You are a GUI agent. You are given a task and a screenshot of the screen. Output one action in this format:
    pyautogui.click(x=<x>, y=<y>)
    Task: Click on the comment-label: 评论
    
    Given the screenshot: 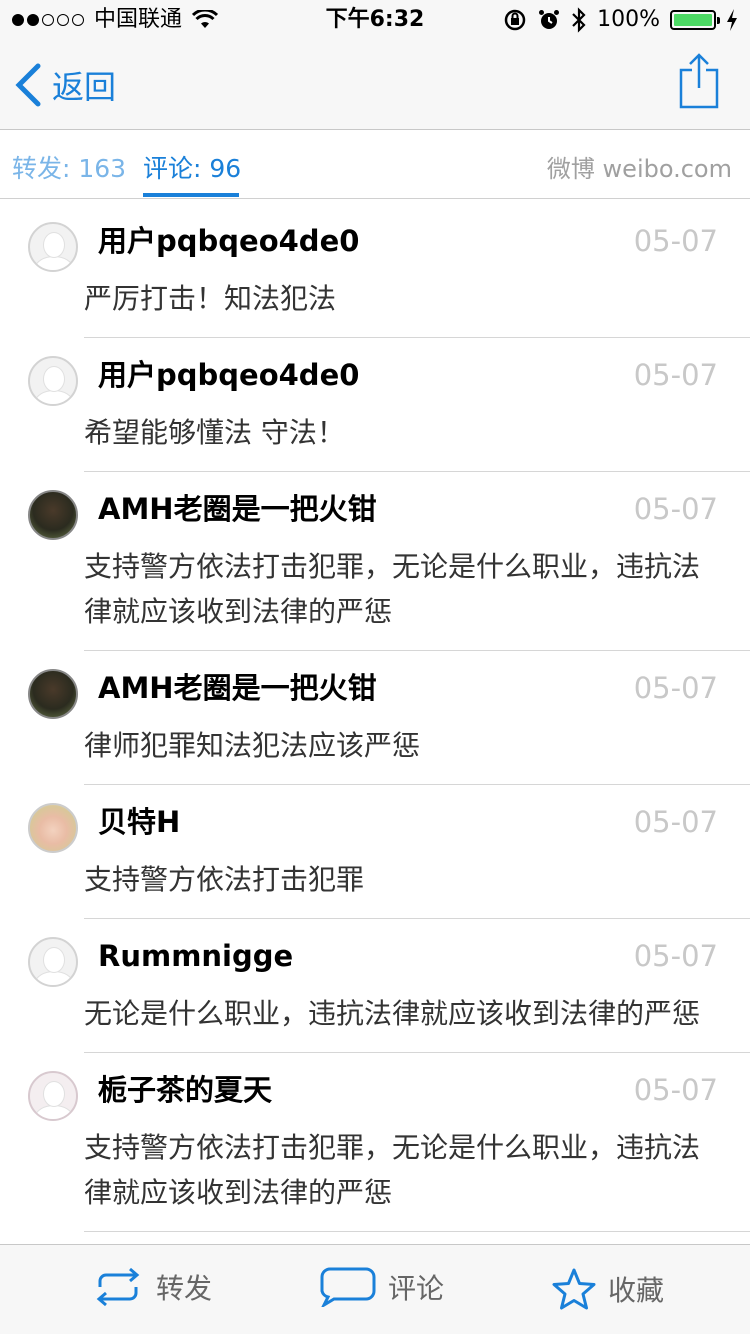 What is the action you would take?
    pyautogui.click(x=416, y=1288)
    